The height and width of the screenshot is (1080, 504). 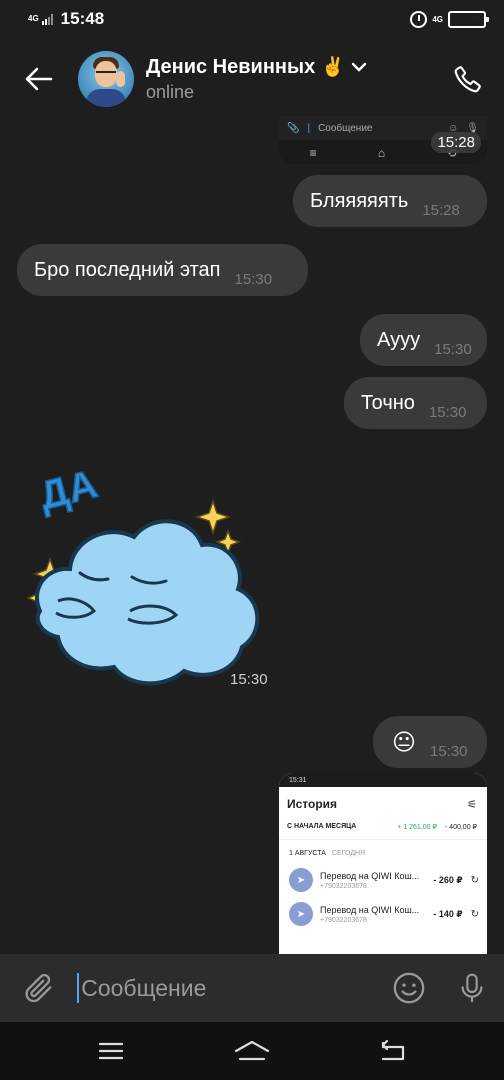 I want to click on qiwi-date: 1 АВГУСТА, so click(x=307, y=853).